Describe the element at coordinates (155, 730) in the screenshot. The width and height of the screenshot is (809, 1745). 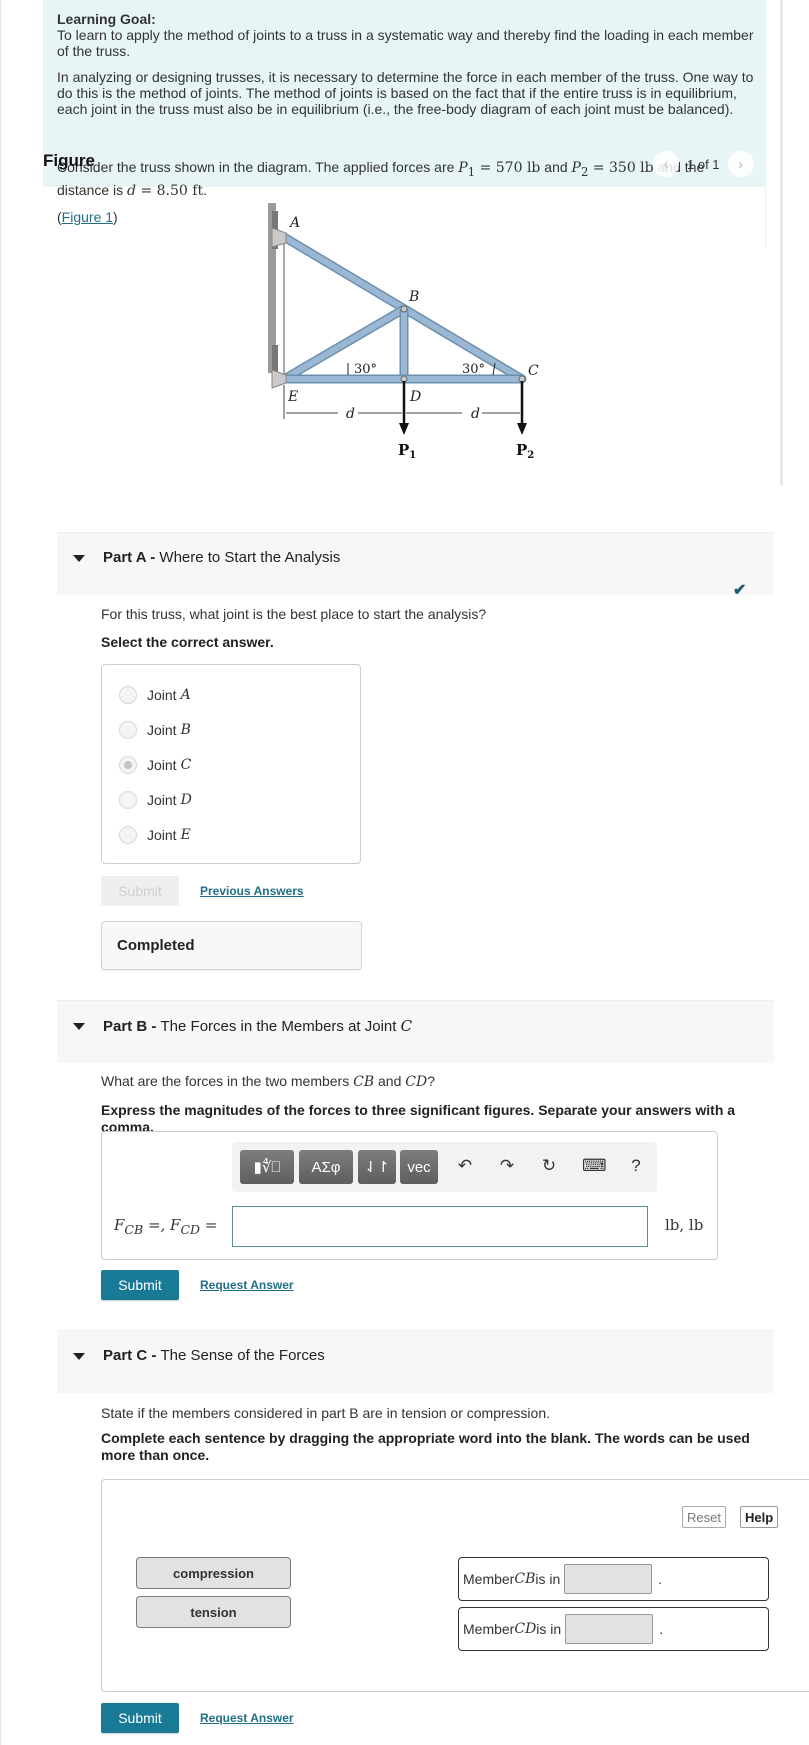
I see `option-joint-b: Joint B` at that location.